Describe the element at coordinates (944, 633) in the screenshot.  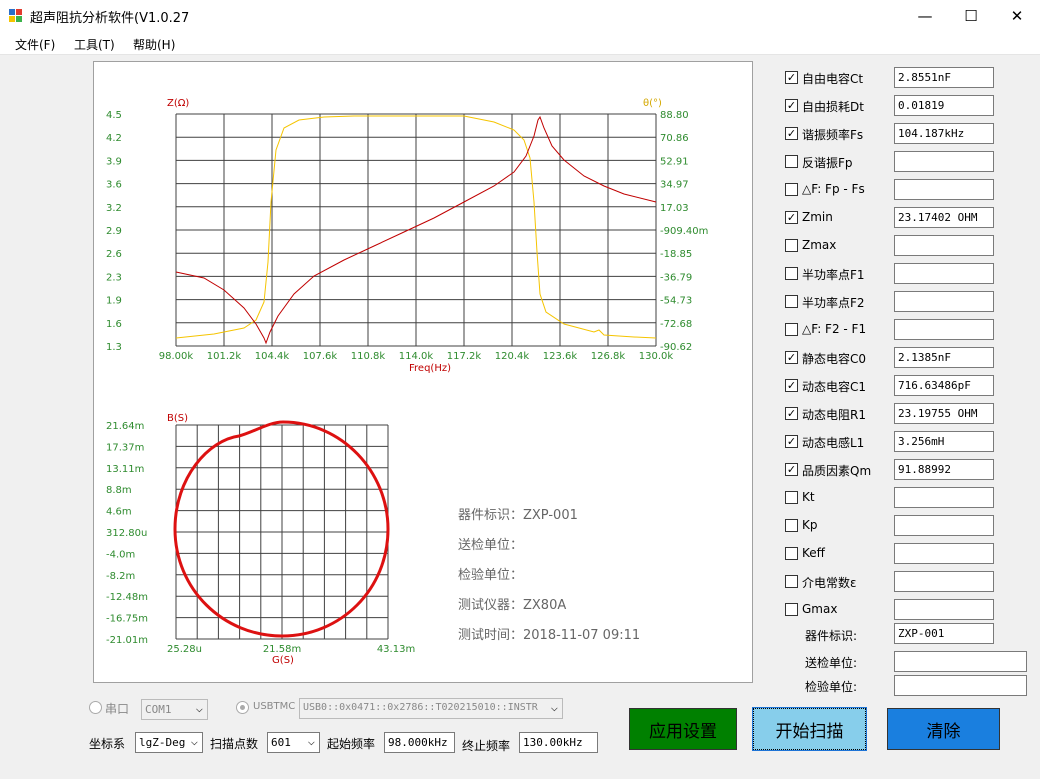
I see `device-id-field: ZXP-001` at that location.